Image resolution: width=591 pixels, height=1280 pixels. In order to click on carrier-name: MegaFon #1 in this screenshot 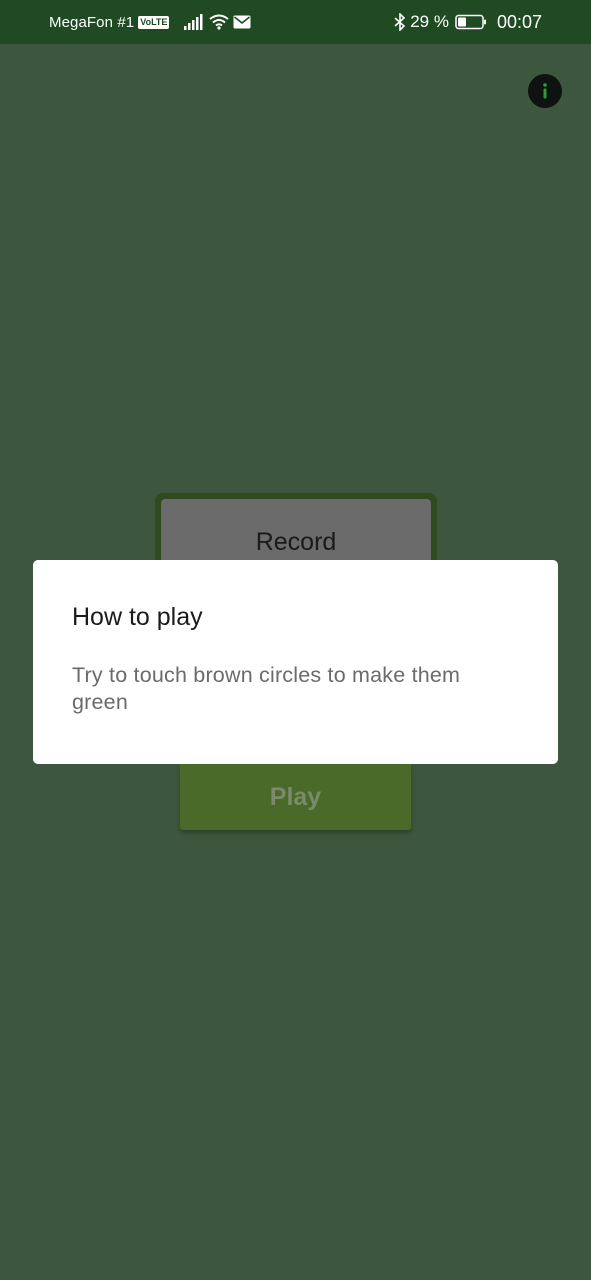, I will do `click(92, 22)`.